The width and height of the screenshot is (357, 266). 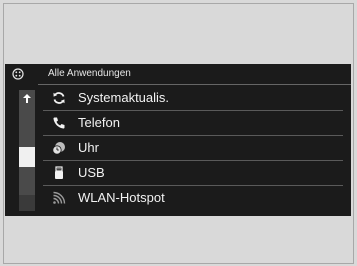 What do you see at coordinates (59, 172) in the screenshot?
I see `usb-icon` at bounding box center [59, 172].